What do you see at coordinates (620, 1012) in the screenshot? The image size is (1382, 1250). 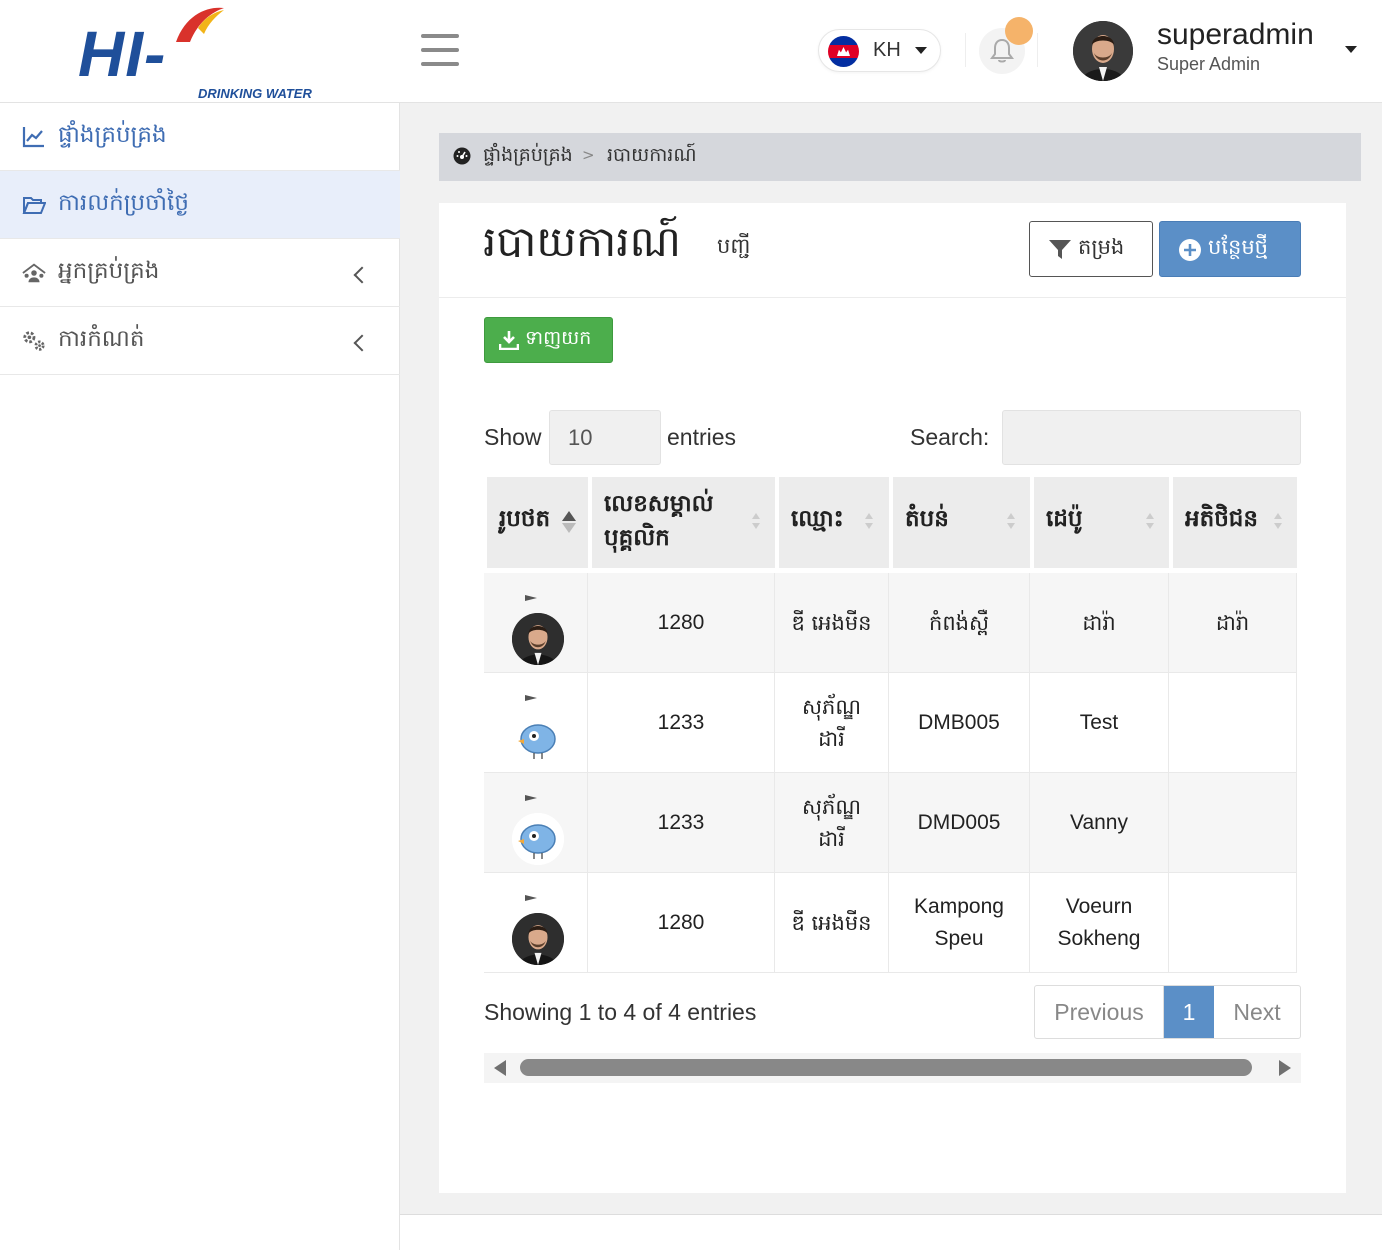 I see `table-info: Showing 1 to 4 of 4 entries` at bounding box center [620, 1012].